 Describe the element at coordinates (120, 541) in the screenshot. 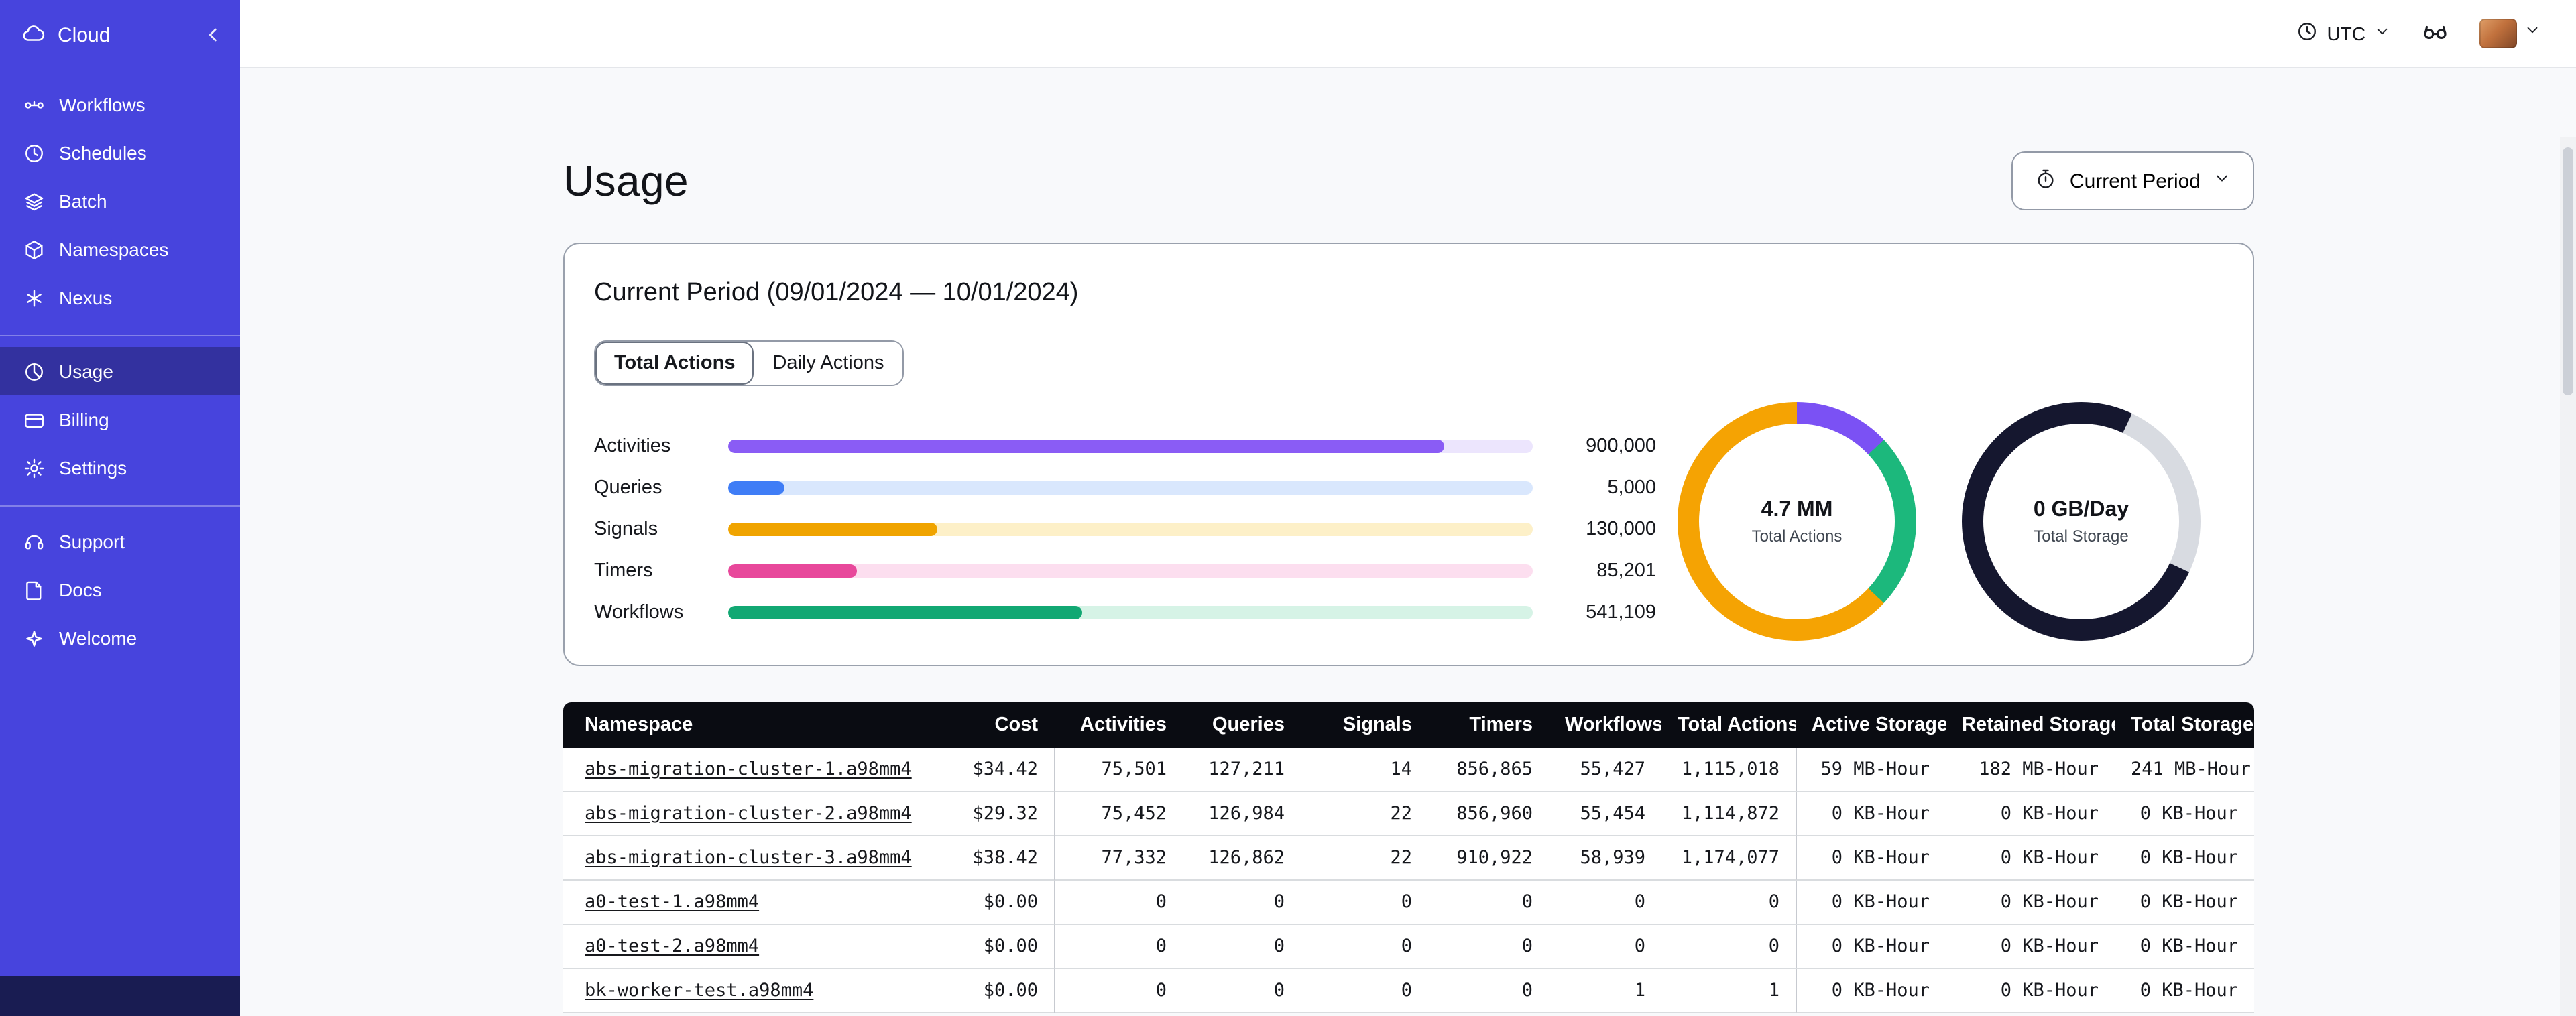

I see `sidebar-item-support: Support` at that location.